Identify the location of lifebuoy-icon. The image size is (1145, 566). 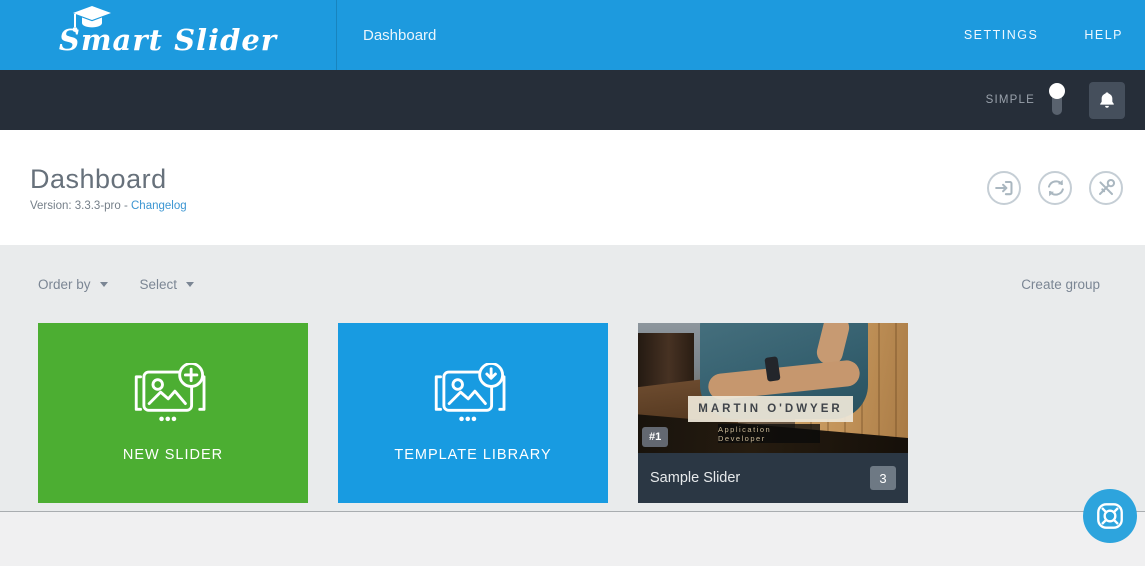
(1110, 516).